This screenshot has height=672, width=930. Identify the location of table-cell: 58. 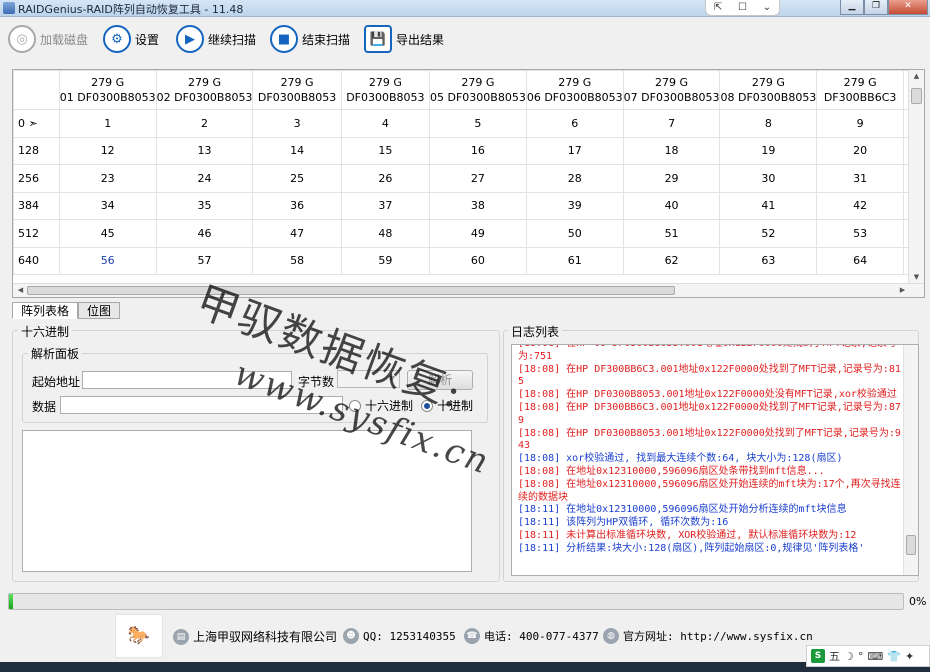
(297, 260).